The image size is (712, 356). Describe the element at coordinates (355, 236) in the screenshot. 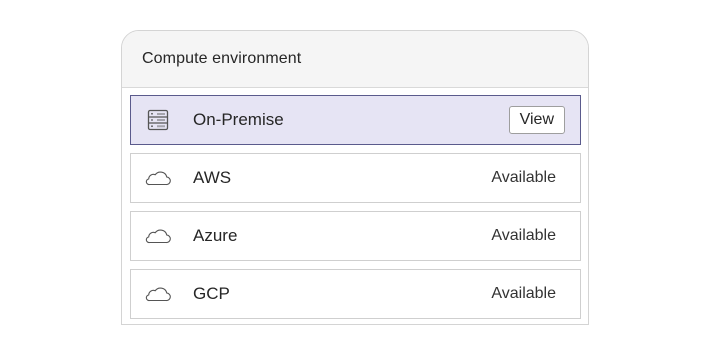

I see `environment-row-azure: Azure Available` at that location.